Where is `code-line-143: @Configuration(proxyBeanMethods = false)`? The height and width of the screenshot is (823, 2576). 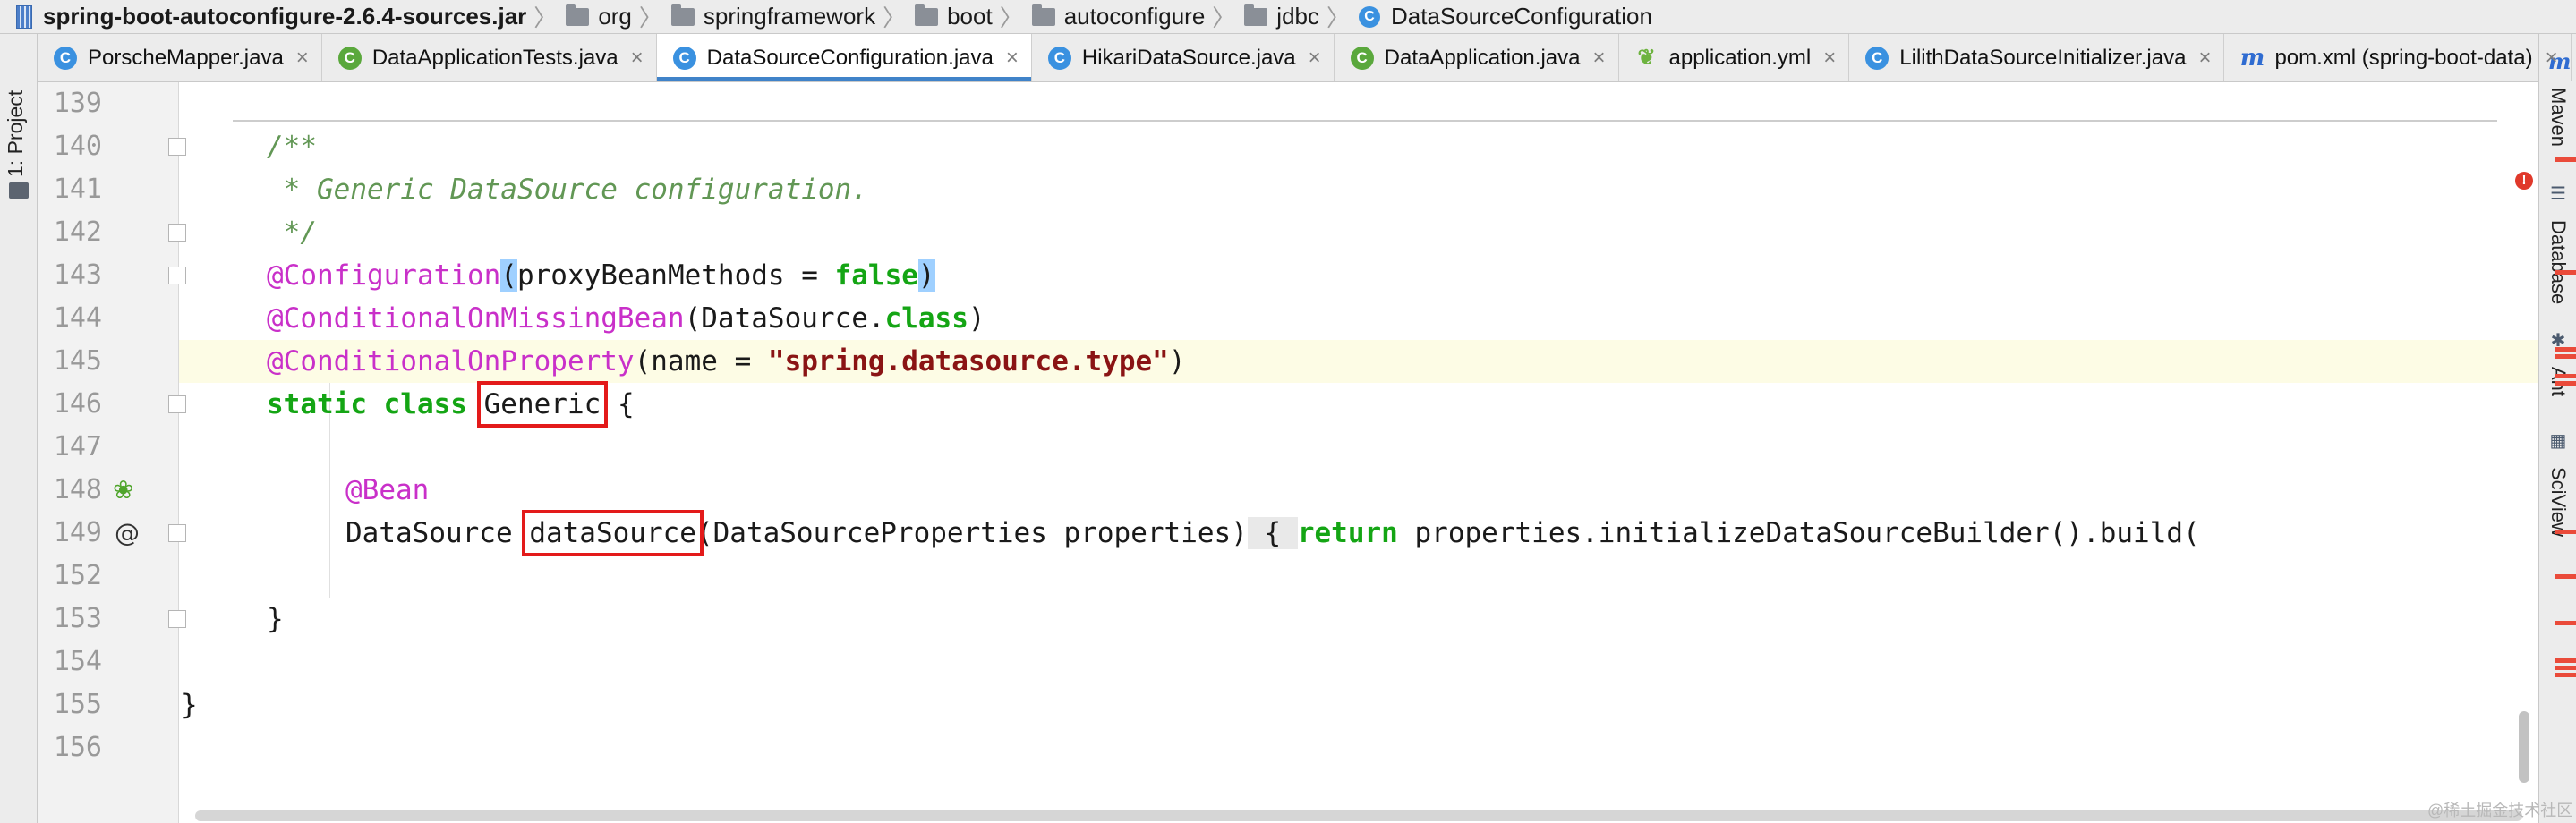
code-line-143: @Configuration(proxyBeanMethods = false) is located at coordinates (1402, 275).